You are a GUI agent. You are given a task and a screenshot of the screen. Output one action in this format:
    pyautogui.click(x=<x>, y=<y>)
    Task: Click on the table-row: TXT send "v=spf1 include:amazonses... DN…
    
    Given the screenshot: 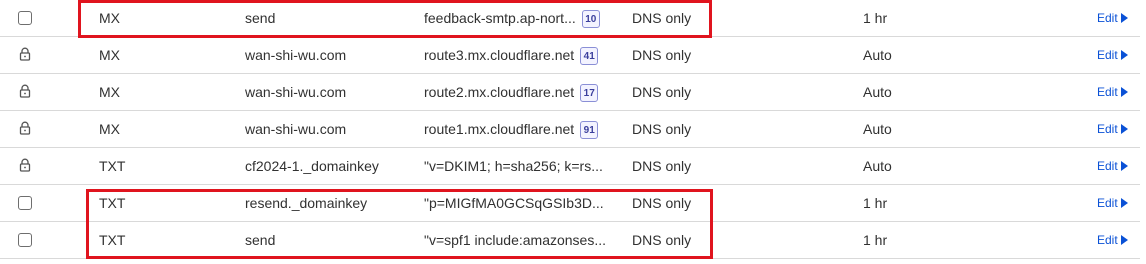 What is the action you would take?
    pyautogui.click(x=570, y=240)
    